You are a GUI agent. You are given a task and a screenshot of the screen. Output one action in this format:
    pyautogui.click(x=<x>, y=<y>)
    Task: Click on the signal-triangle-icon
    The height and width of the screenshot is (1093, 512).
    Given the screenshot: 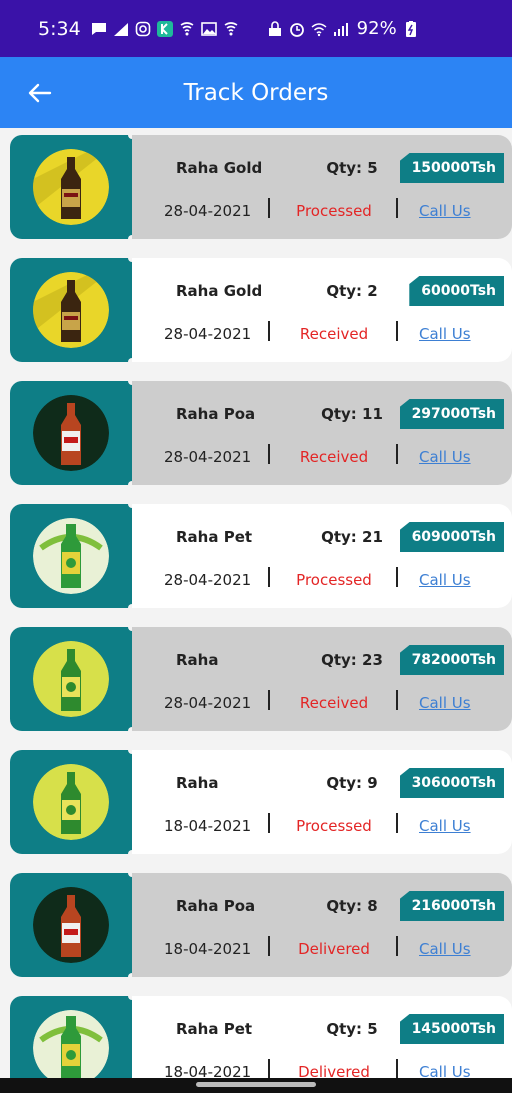 What is the action you would take?
    pyautogui.click(x=121, y=29)
    